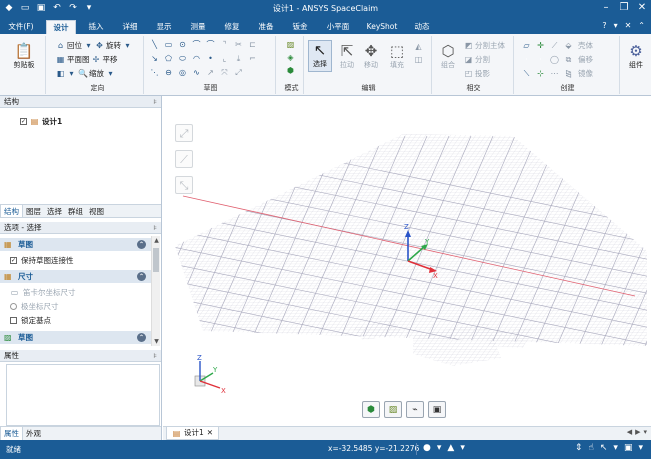 The image size is (651, 459). I want to click on tab-views: 视图, so click(96, 211).